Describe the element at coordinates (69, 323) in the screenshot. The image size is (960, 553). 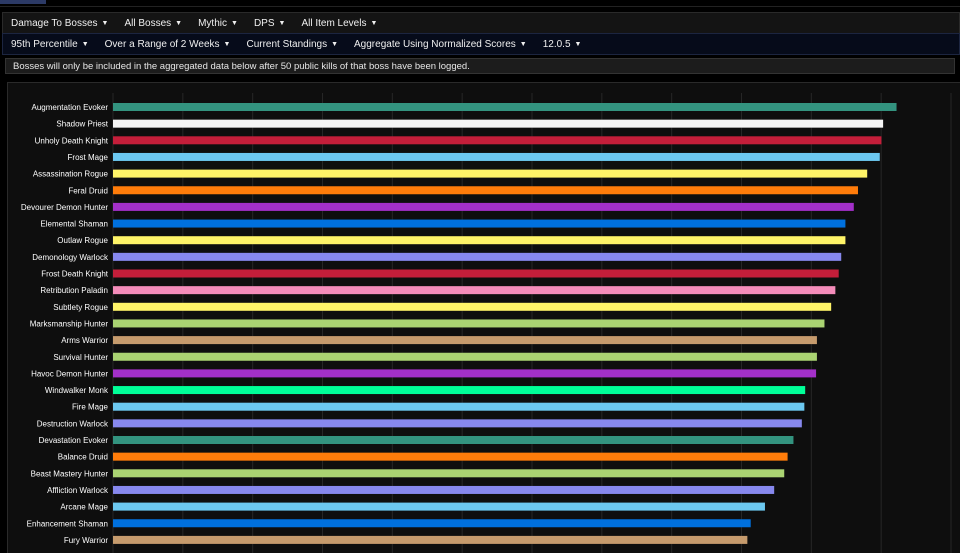
I see `category-label: Marksmanship Hunter` at that location.